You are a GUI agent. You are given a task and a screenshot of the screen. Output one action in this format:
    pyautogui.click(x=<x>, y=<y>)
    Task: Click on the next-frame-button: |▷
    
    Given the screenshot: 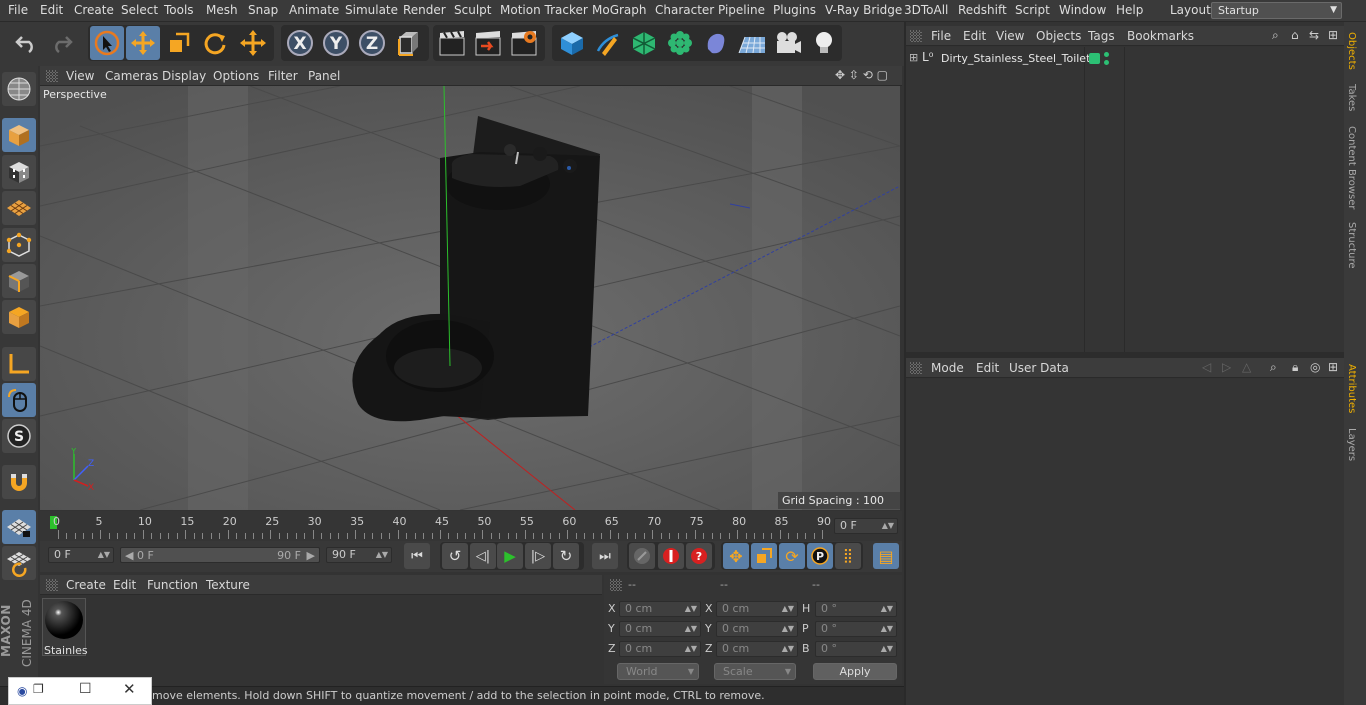 What is the action you would take?
    pyautogui.click(x=538, y=556)
    